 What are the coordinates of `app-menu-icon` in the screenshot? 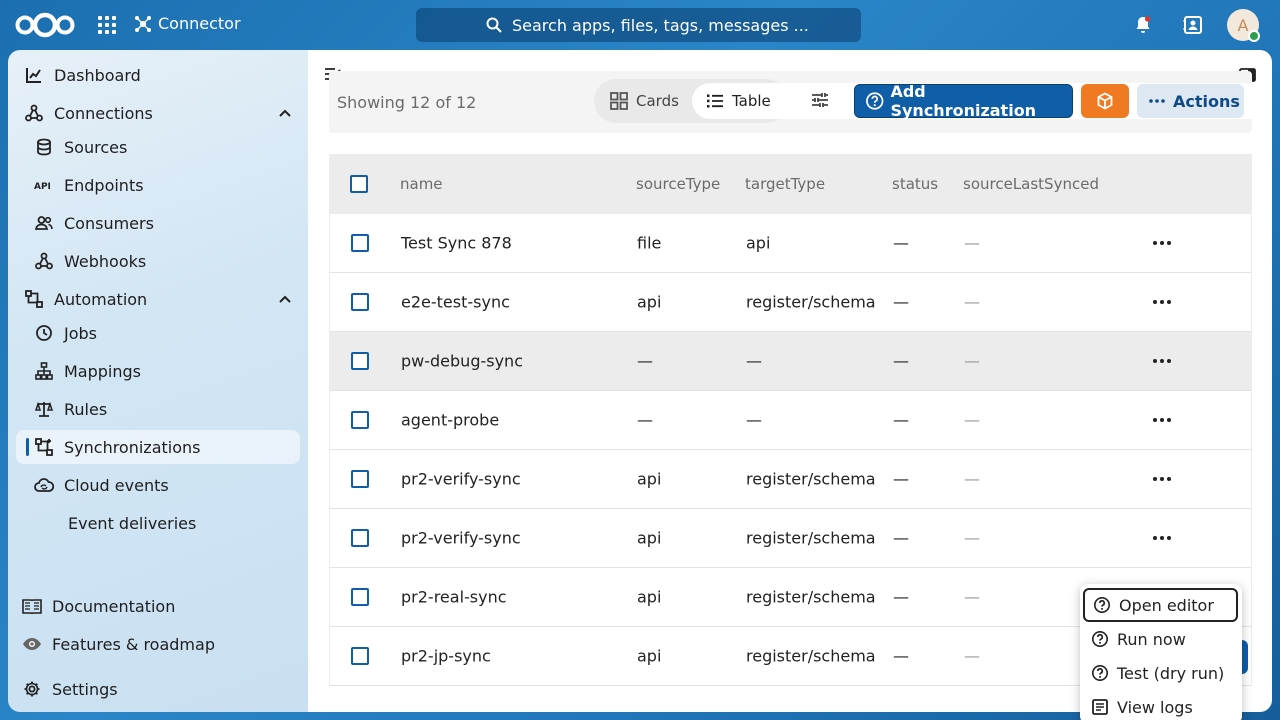 It's located at (107, 25).